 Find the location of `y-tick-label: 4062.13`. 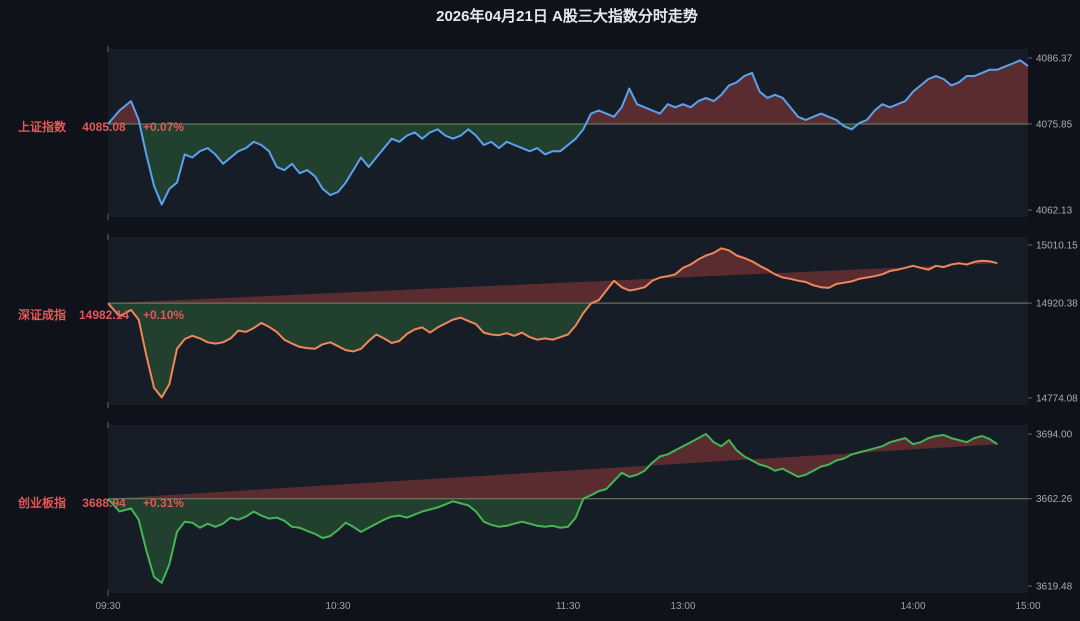

y-tick-label: 4062.13 is located at coordinates (1054, 211).